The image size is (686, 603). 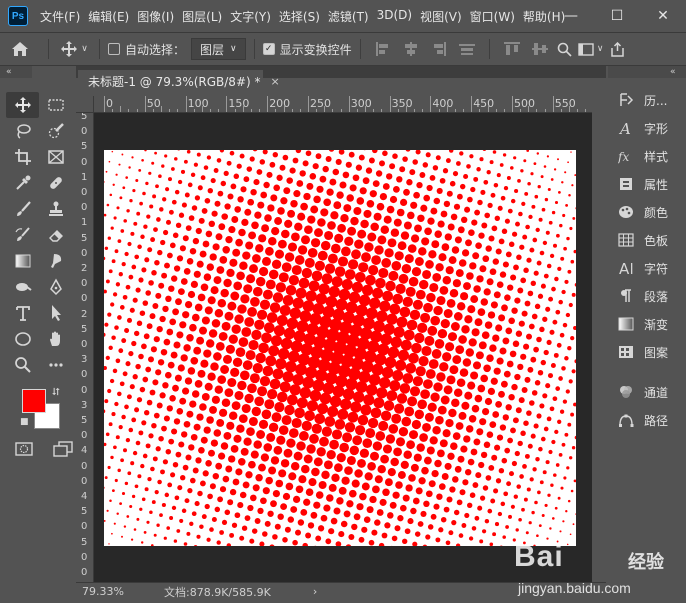 What do you see at coordinates (22, 261) in the screenshot?
I see `gradient-tool` at bounding box center [22, 261].